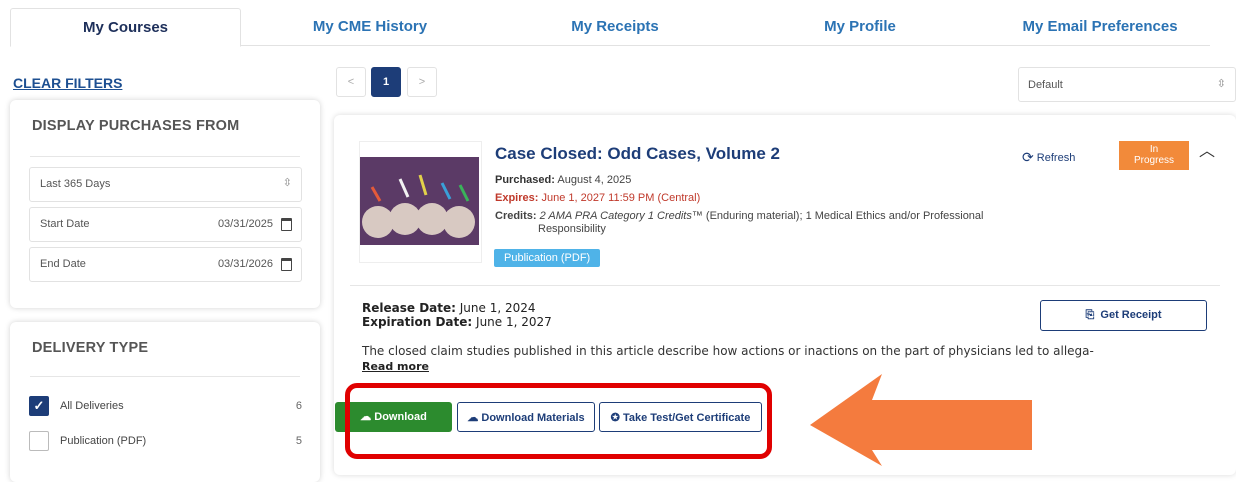 This screenshot has height=482, width=1236. I want to click on collapse-chevron-icon: ︿, so click(1207, 149).